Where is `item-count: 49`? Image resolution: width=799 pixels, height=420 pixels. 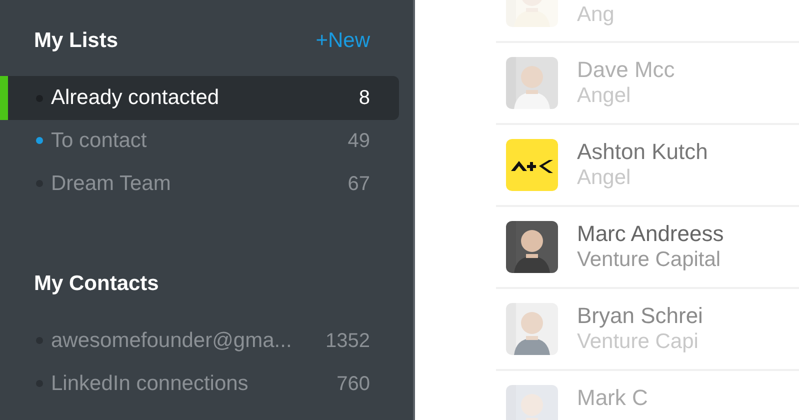 item-count: 49 is located at coordinates (359, 141).